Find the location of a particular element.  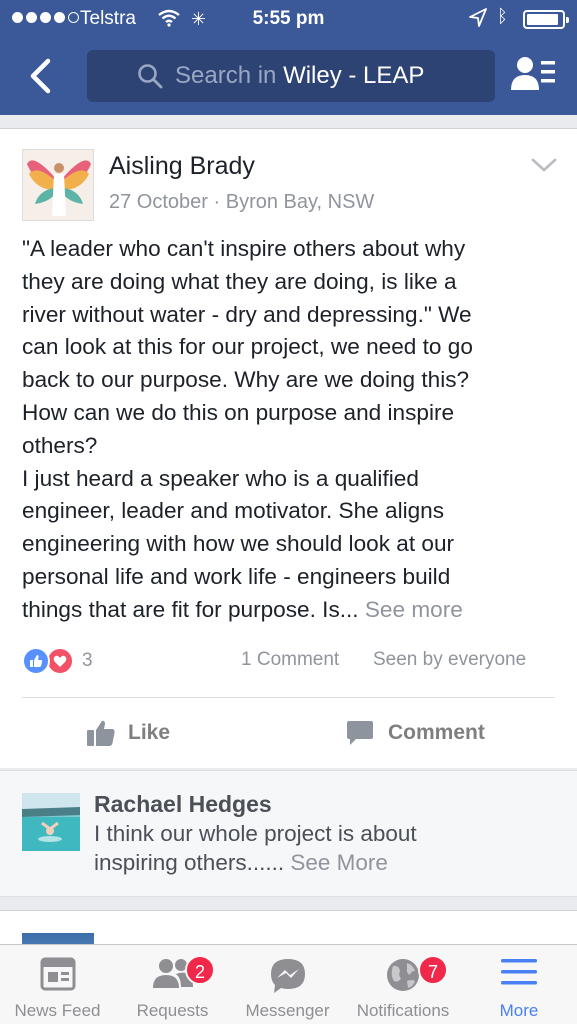

thumbs-up-icon is located at coordinates (101, 733).